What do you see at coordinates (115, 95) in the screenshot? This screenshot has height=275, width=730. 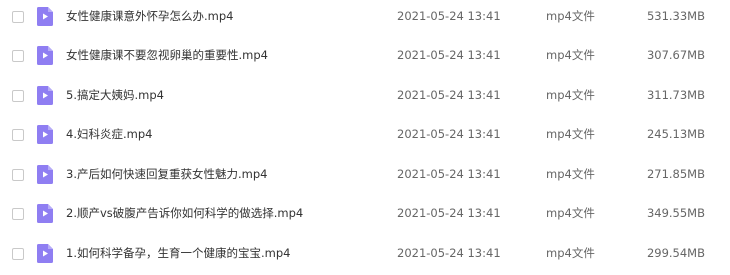 I see `file-name: 5.搞定大姨妈.mp4` at bounding box center [115, 95].